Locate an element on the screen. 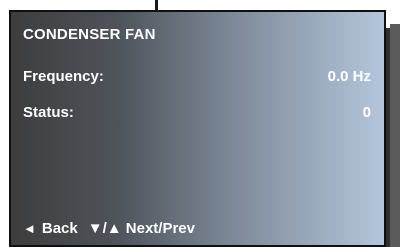 The image size is (400, 247). footer-nav: ◄ Back ▼/▲ Next/Prev is located at coordinates (109, 228).